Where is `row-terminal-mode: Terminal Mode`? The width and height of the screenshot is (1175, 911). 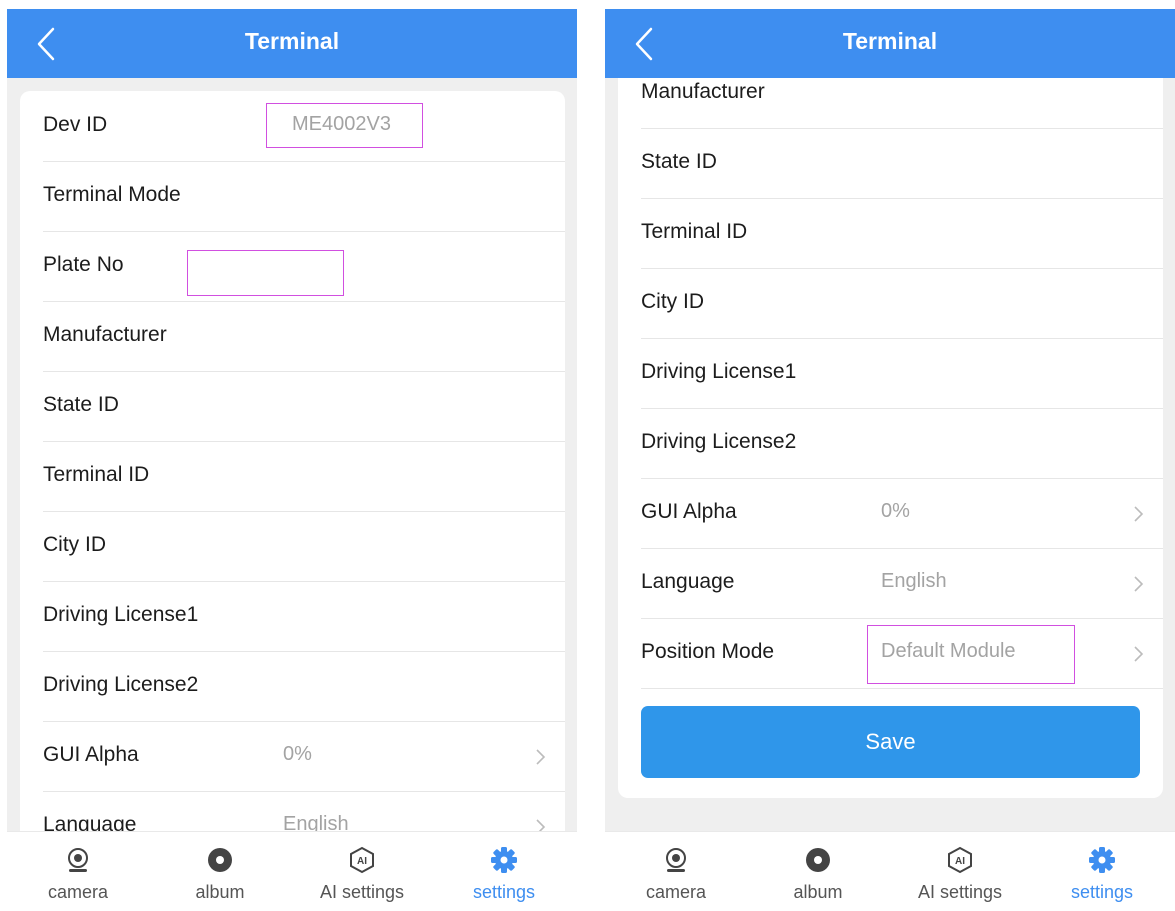
row-terminal-mode: Terminal Mode is located at coordinates (304, 196).